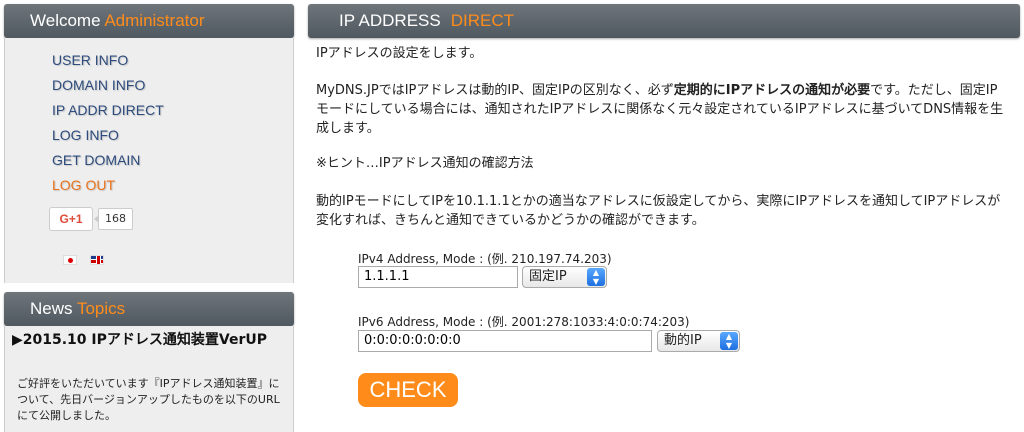 Image resolution: width=1024 pixels, height=432 pixels. Describe the element at coordinates (65, 20) in the screenshot. I see `welcome-text: Welcome` at that location.